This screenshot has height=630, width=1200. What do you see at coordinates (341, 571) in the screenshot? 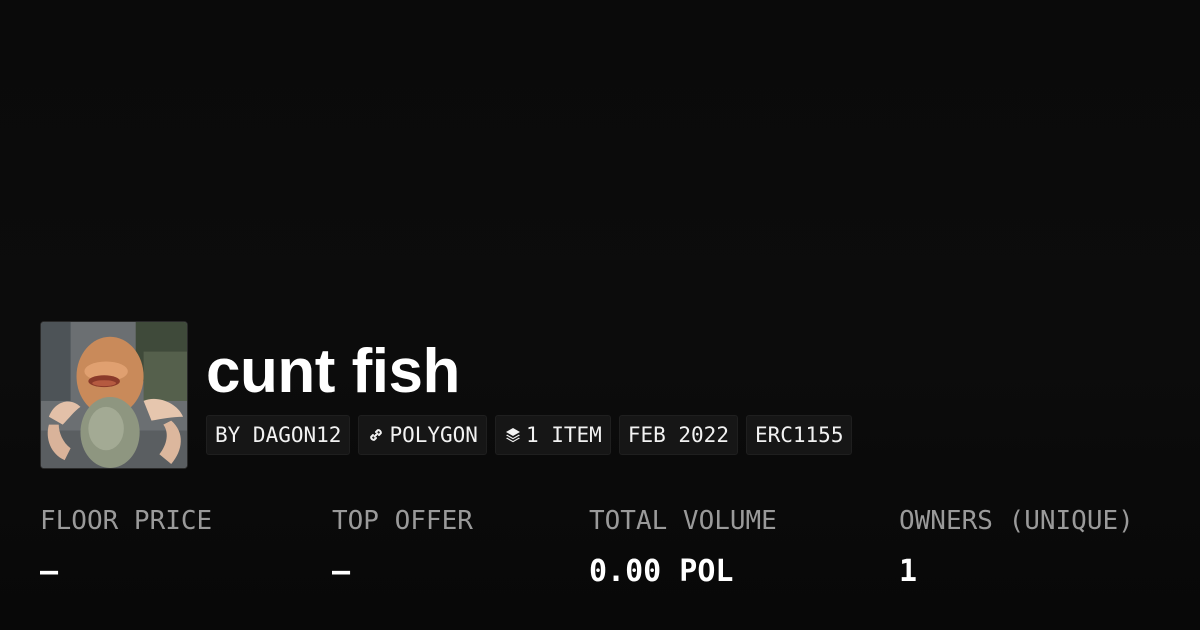
I see `stat-top-offer-value: –` at bounding box center [341, 571].